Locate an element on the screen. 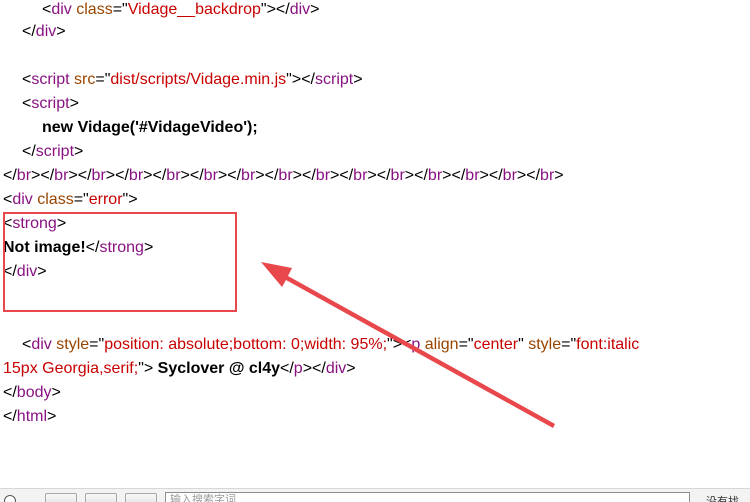  highlight-box is located at coordinates (120, 262).